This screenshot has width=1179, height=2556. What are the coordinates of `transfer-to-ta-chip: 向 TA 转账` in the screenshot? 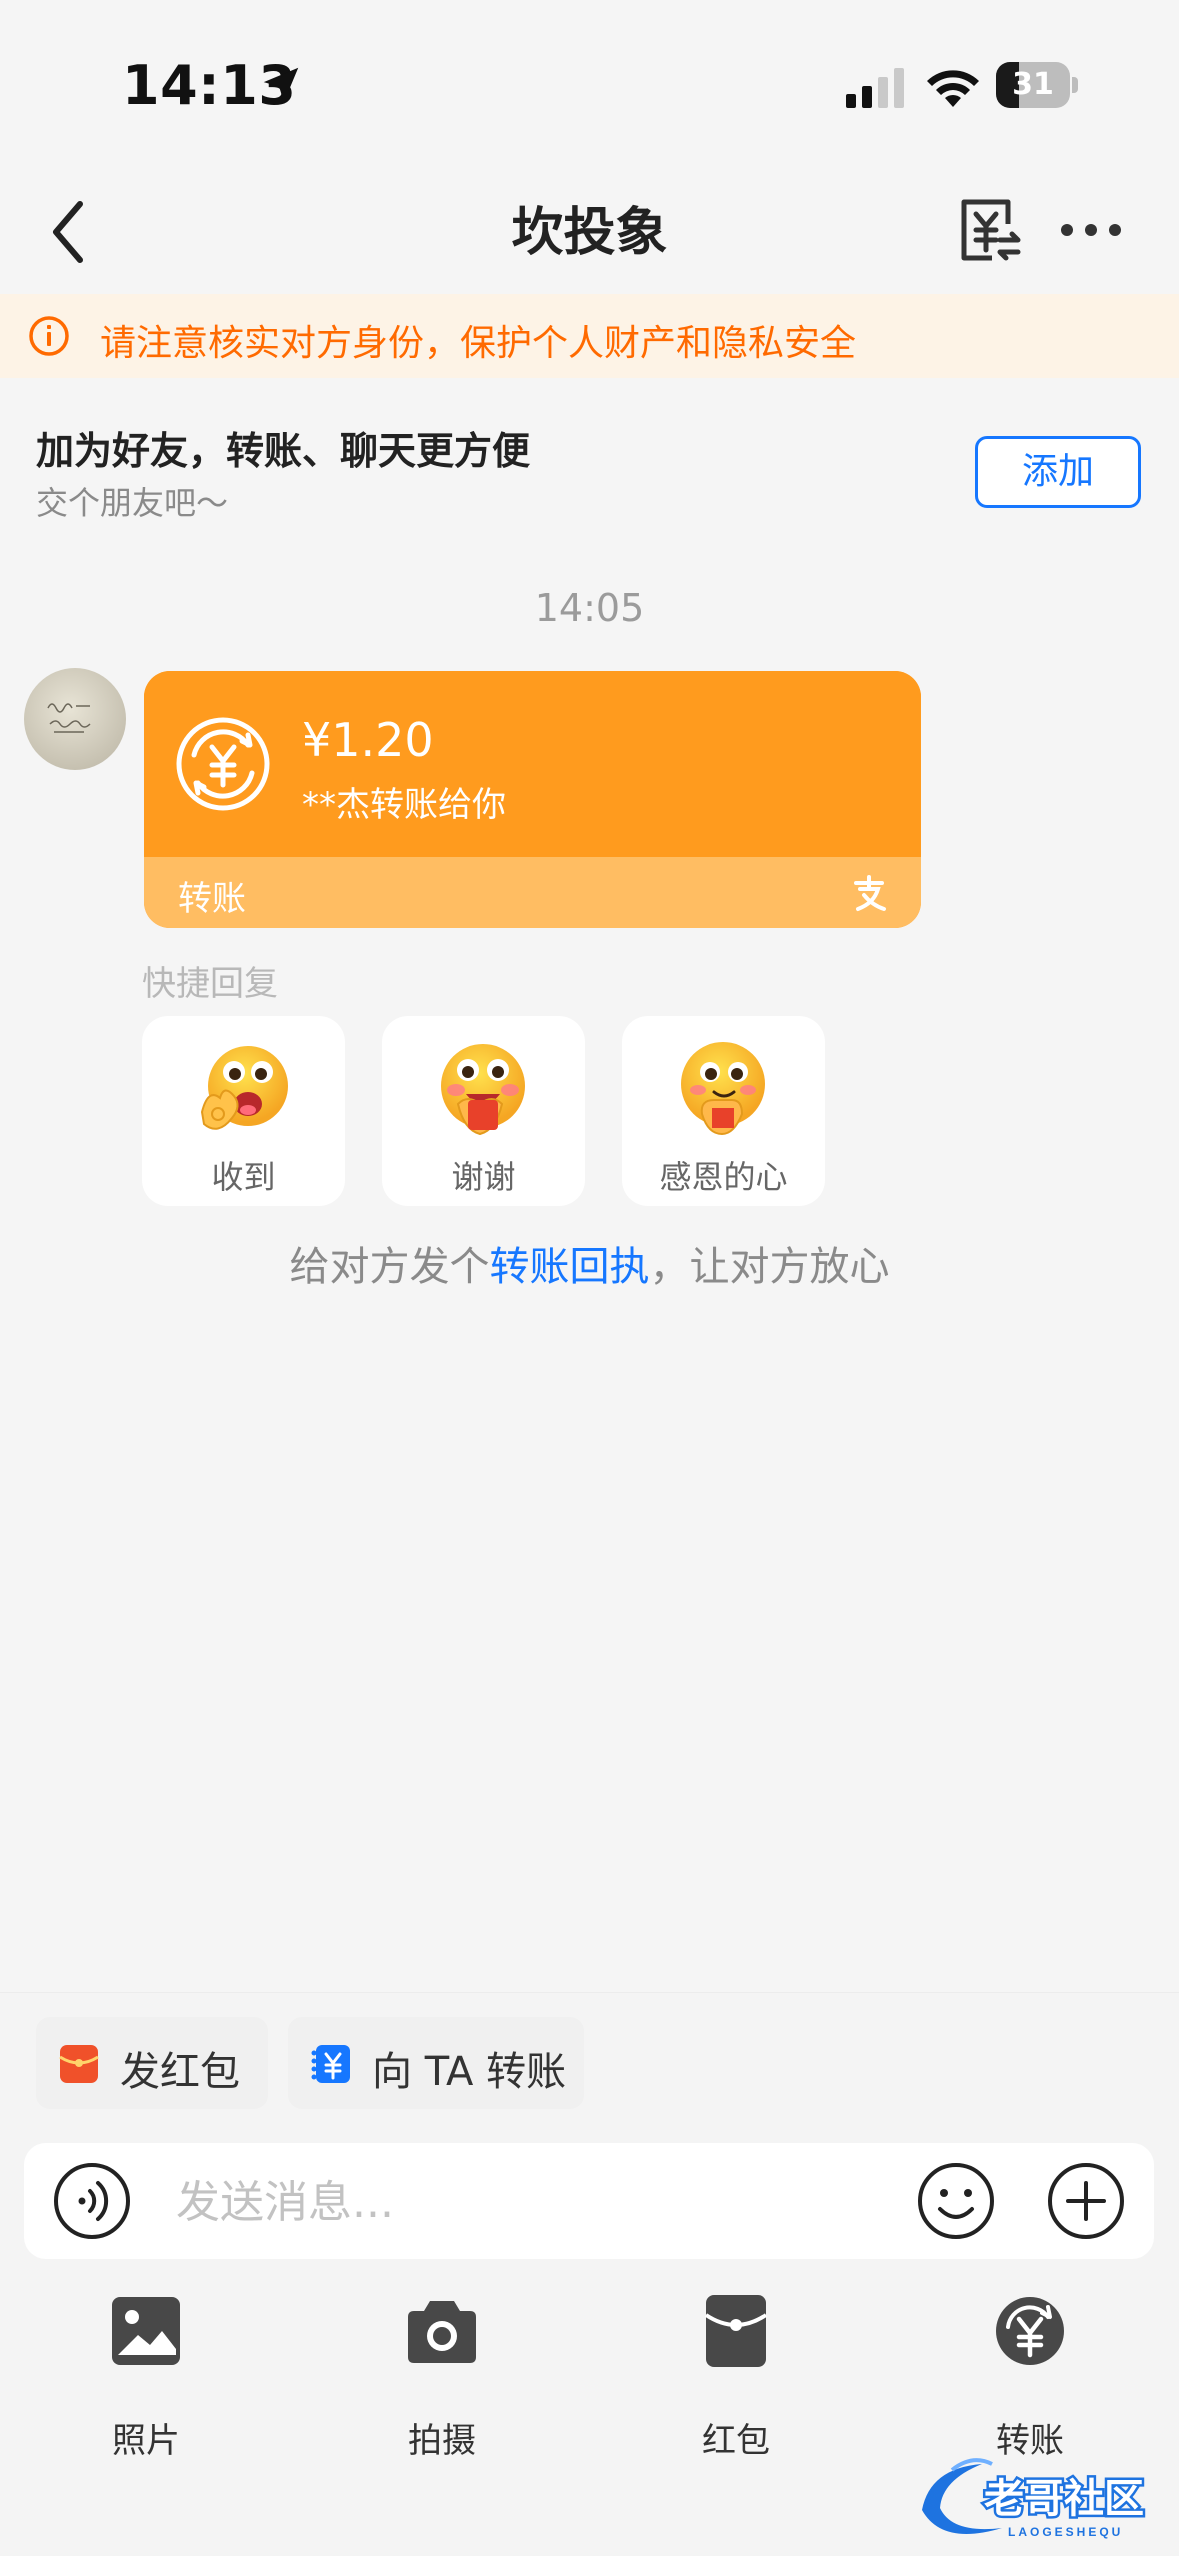 It's located at (436, 2063).